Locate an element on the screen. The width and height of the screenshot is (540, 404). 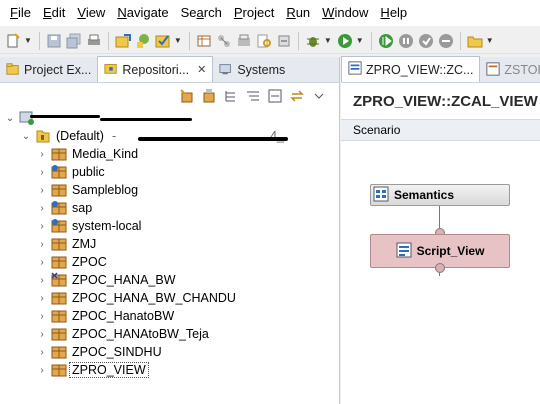
tree-package-node: › ZPOC_HanatoBW is located at coordinates (106, 316).